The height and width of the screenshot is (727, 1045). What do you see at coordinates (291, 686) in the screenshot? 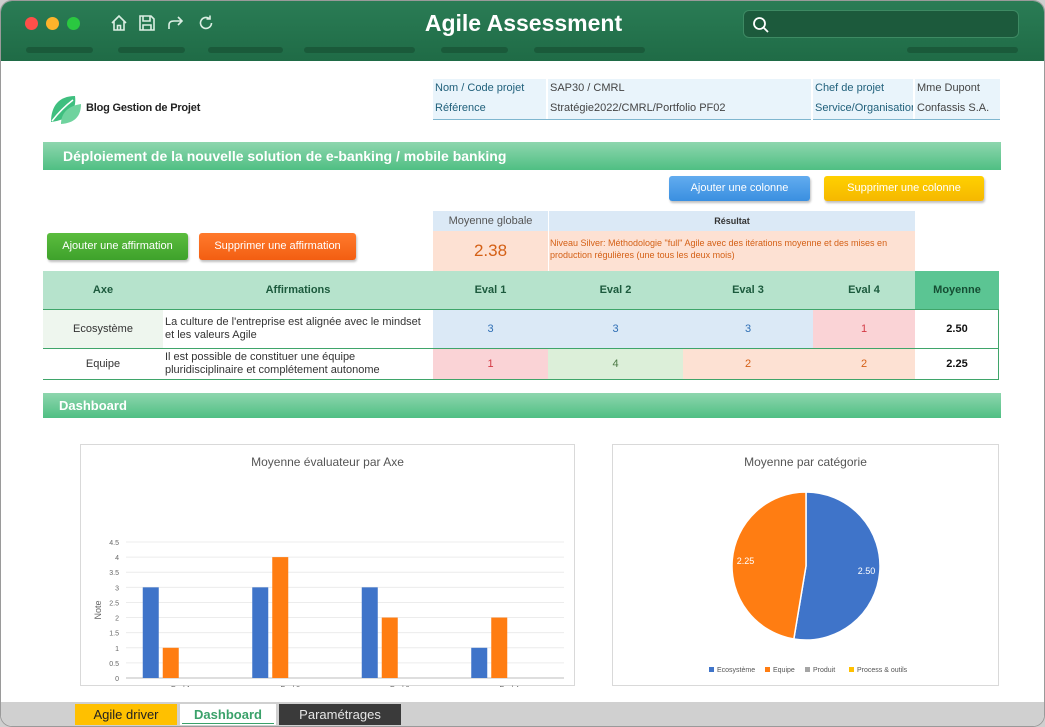
I see `x-tick-label: Eval 2` at bounding box center [291, 686].